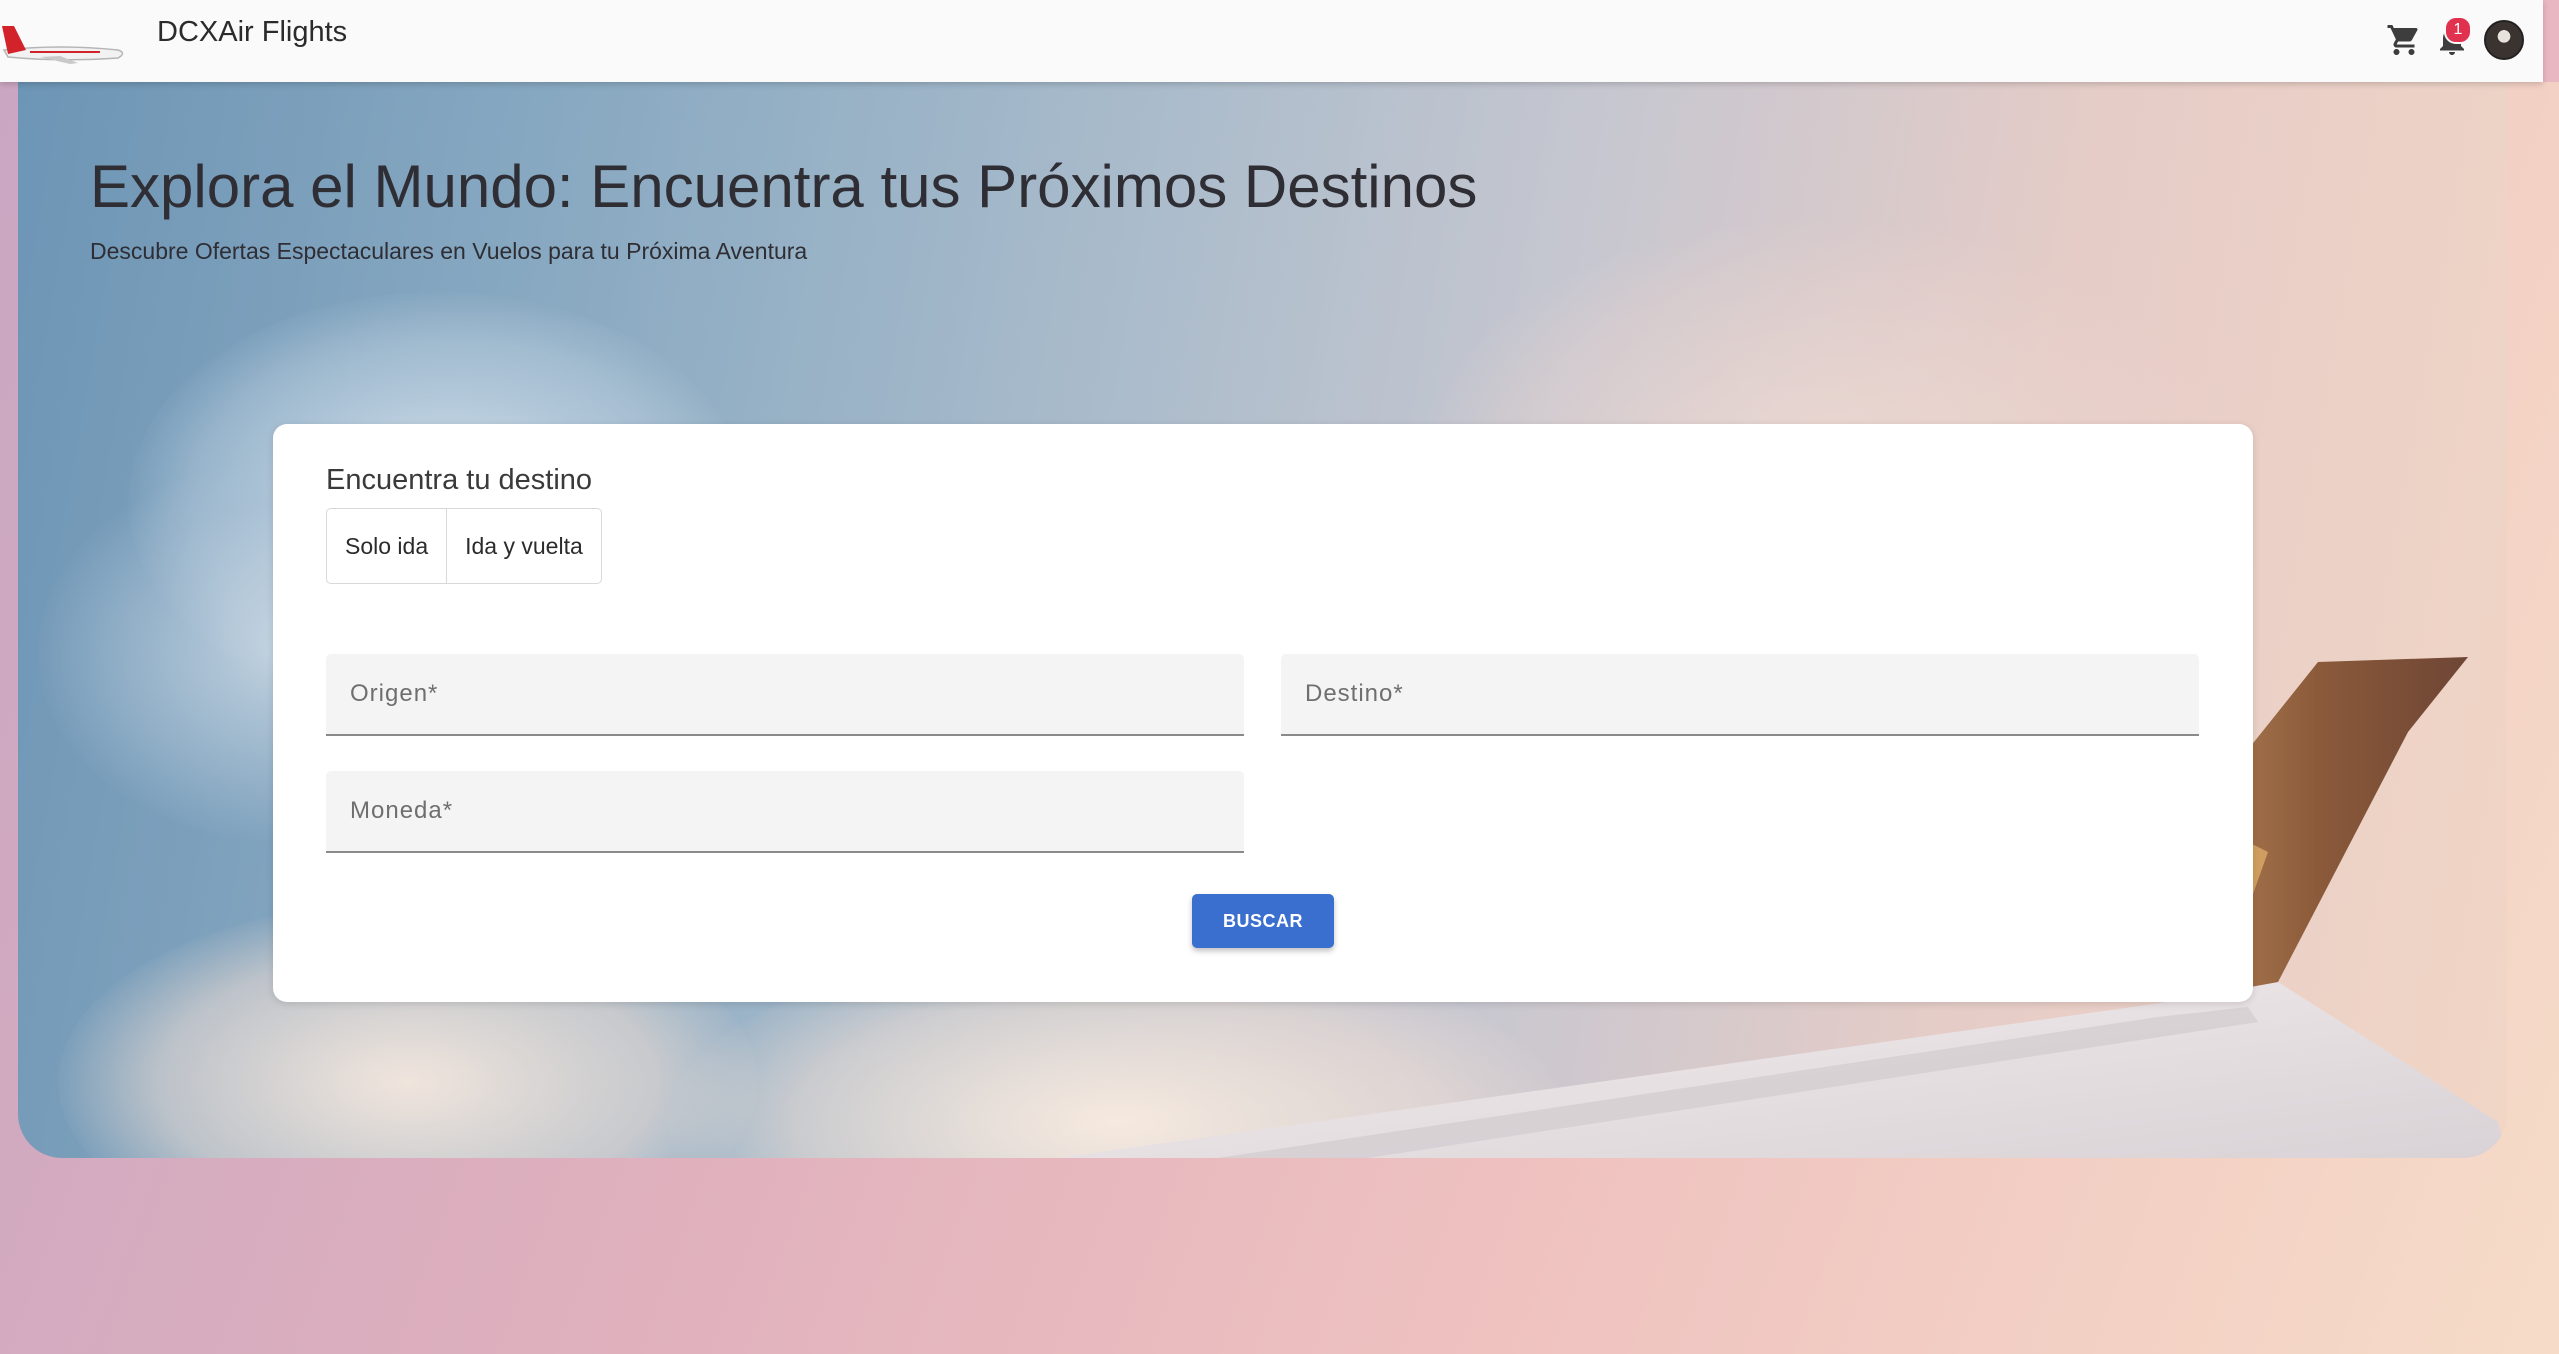  What do you see at coordinates (2551, 41) in the screenshot?
I see `page-edge` at bounding box center [2551, 41].